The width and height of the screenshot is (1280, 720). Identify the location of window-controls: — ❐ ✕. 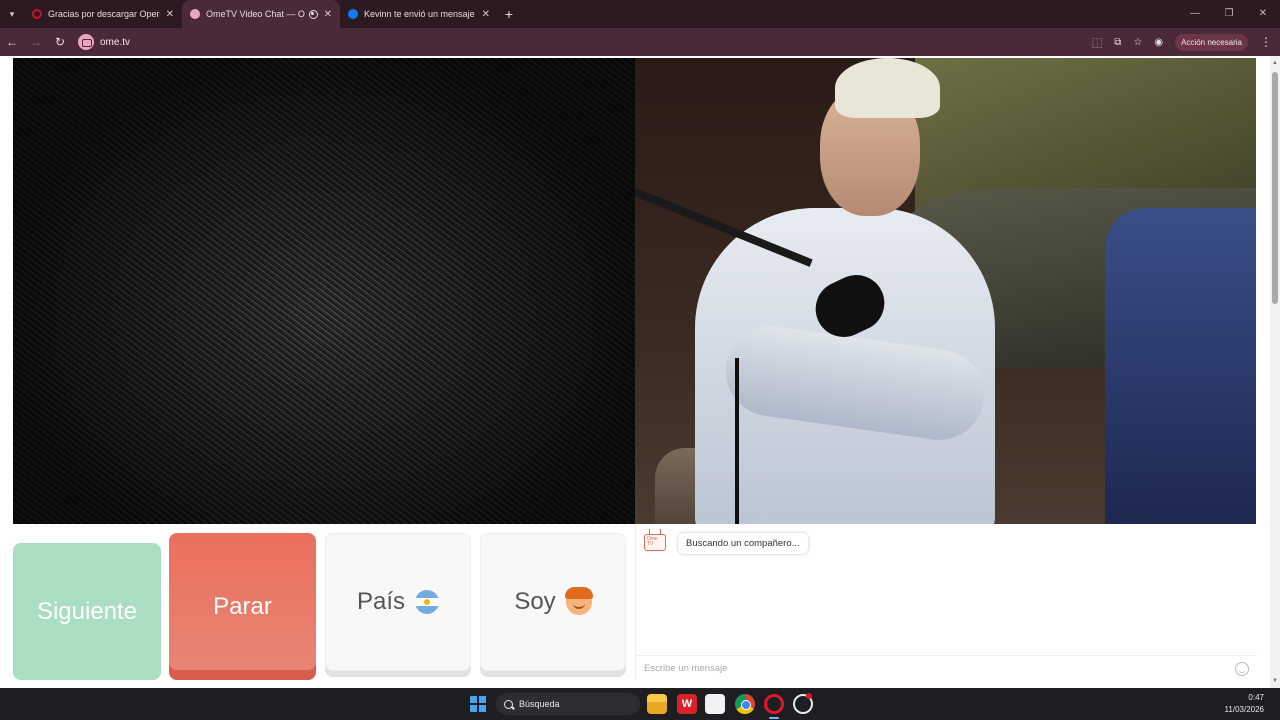
(1229, 14).